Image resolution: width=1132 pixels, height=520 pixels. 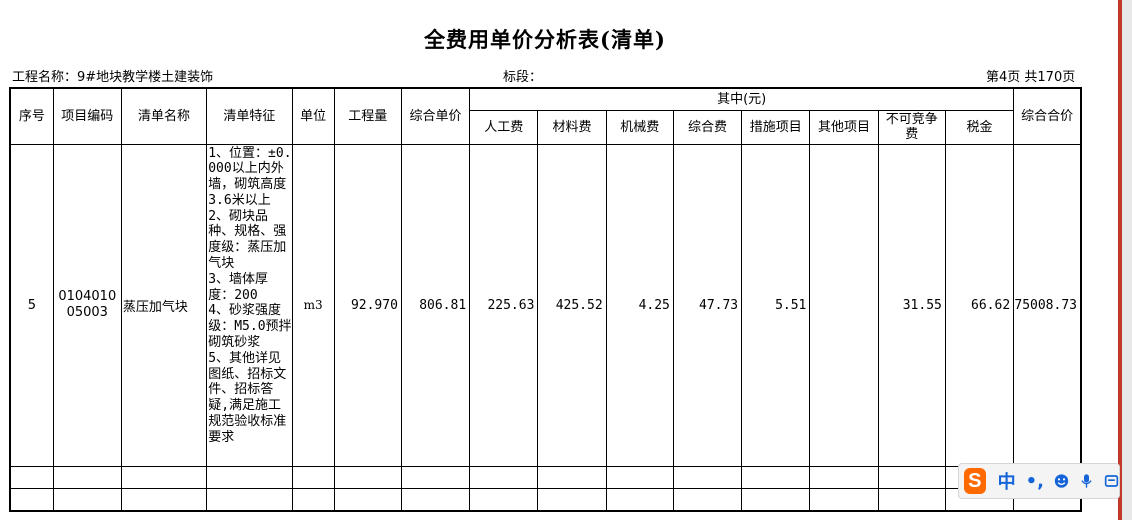 I want to click on header-quantity: 工程量, so click(x=367, y=116).